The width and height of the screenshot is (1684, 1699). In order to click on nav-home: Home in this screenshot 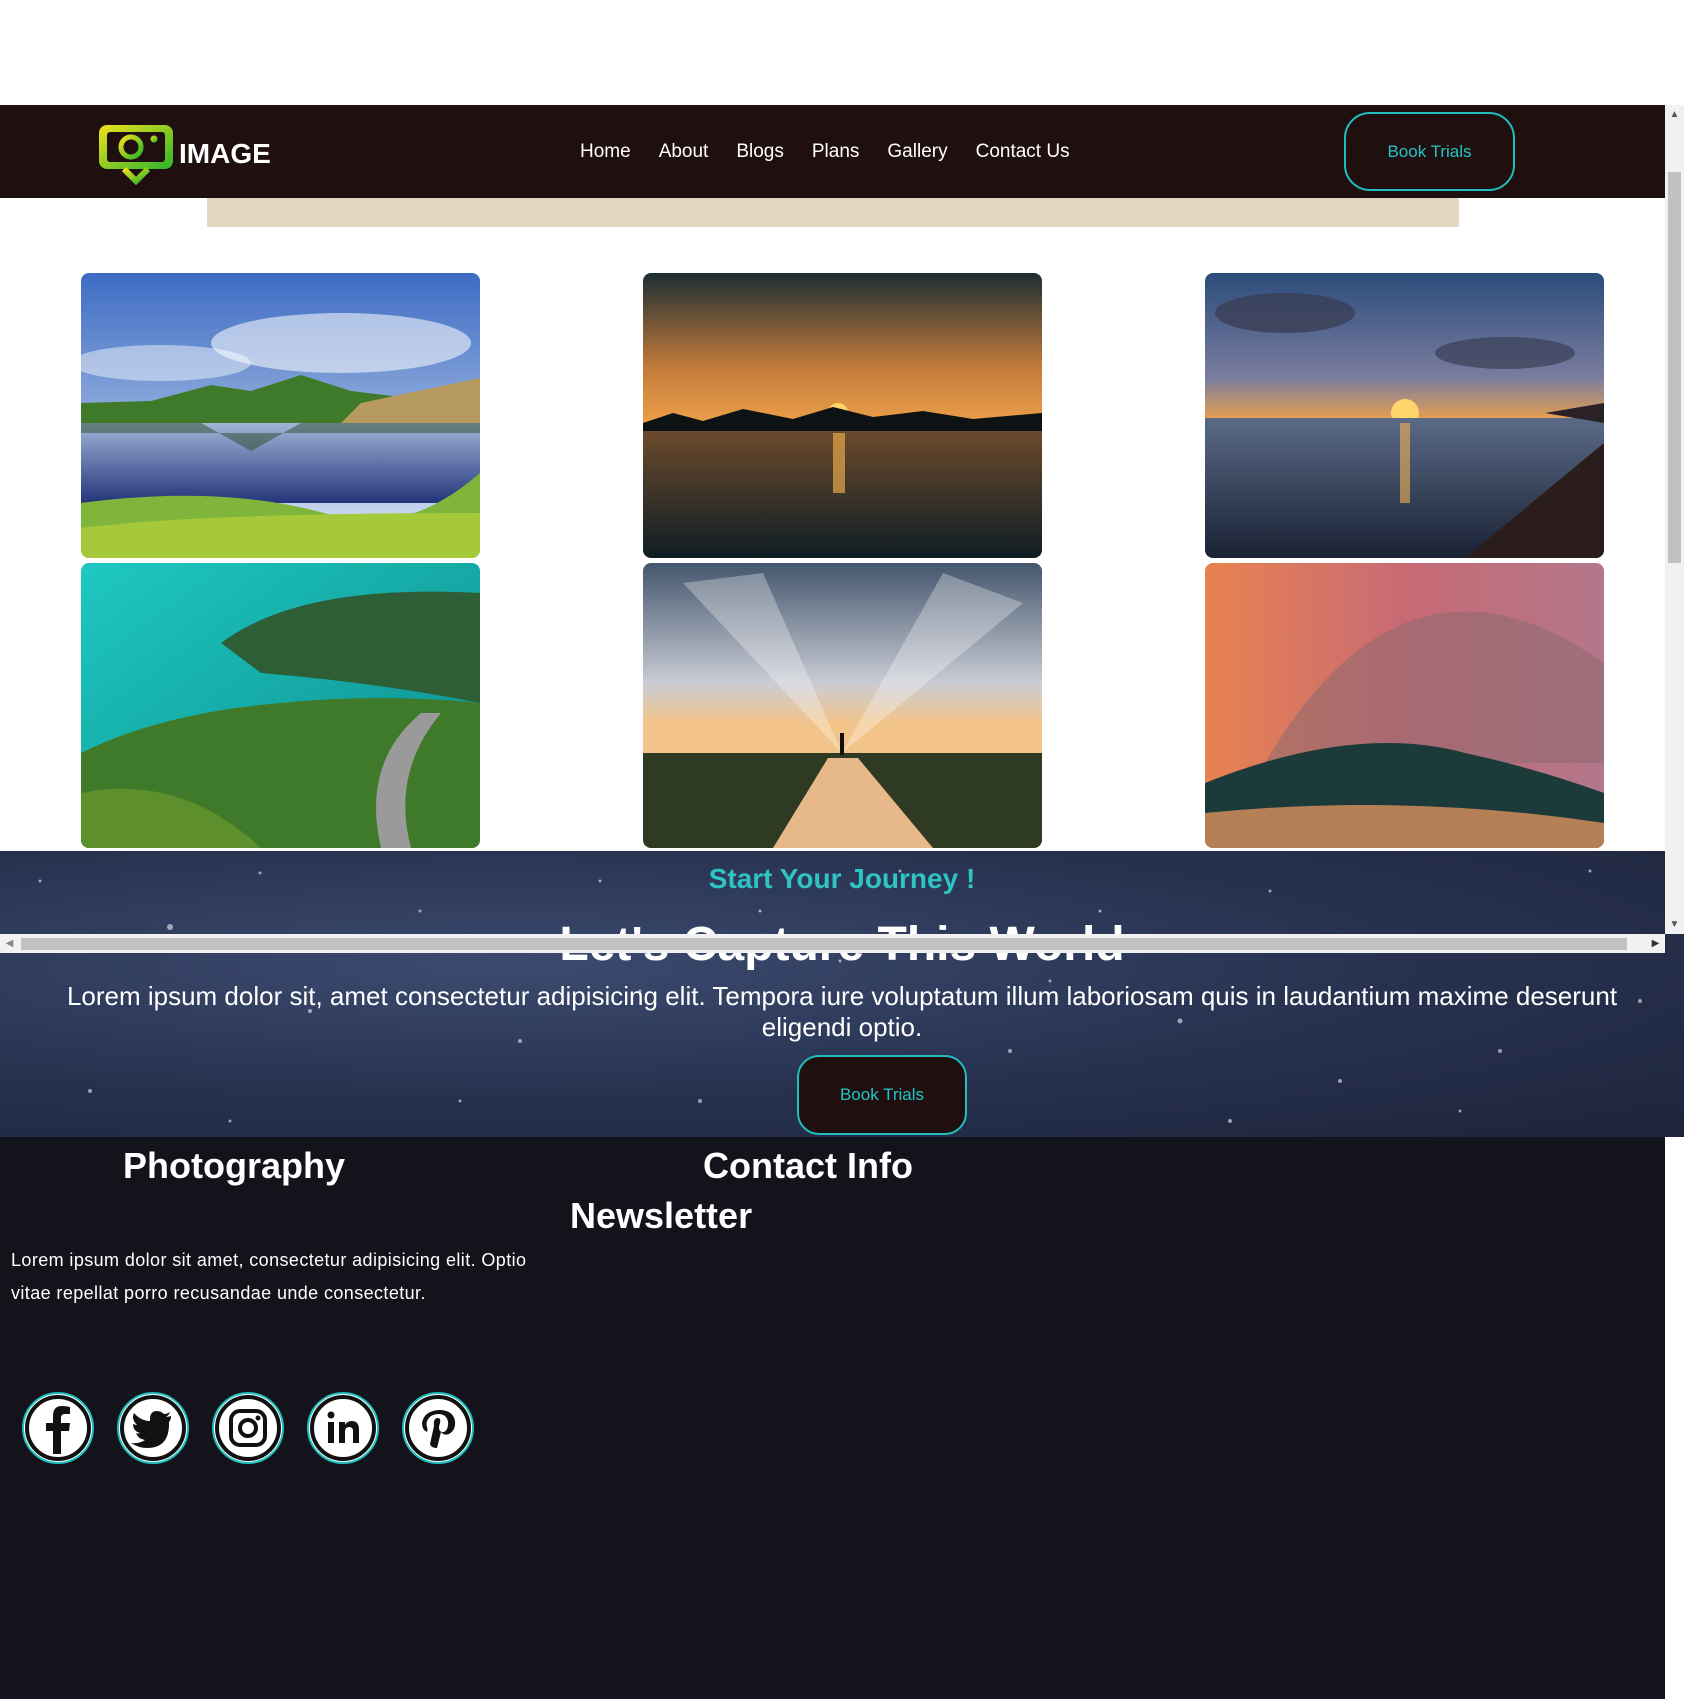, I will do `click(605, 152)`.